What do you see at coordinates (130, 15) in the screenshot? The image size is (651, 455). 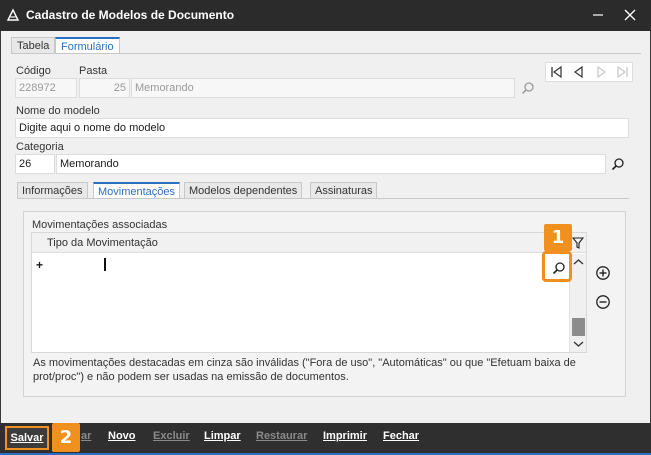 I see `window-title: Cadastro de Modelos de Documento` at bounding box center [130, 15].